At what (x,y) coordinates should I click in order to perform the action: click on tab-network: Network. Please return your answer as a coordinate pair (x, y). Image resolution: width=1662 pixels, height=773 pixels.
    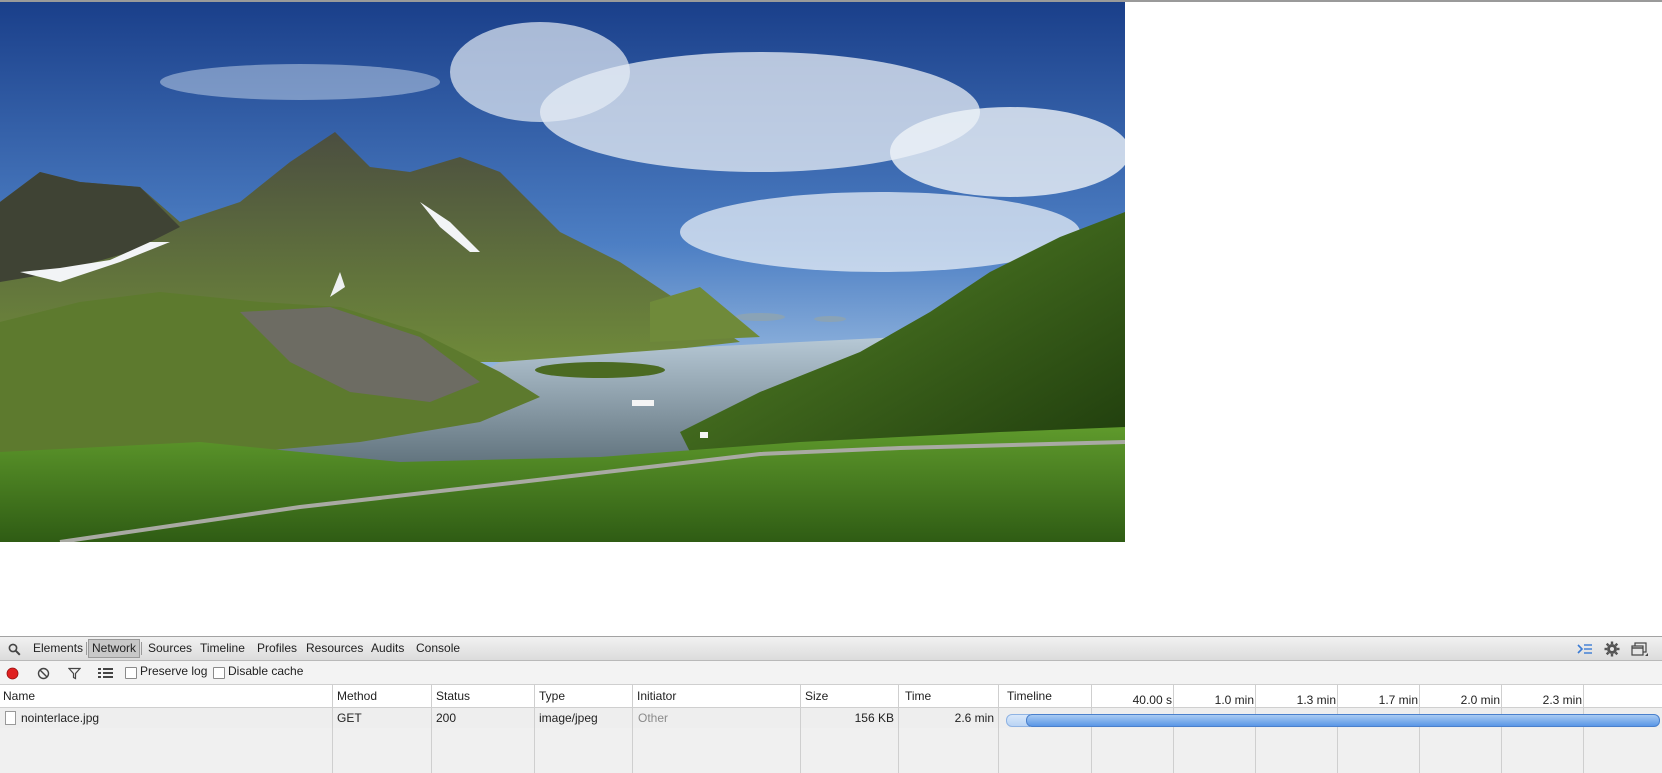
    Looking at the image, I should click on (114, 648).